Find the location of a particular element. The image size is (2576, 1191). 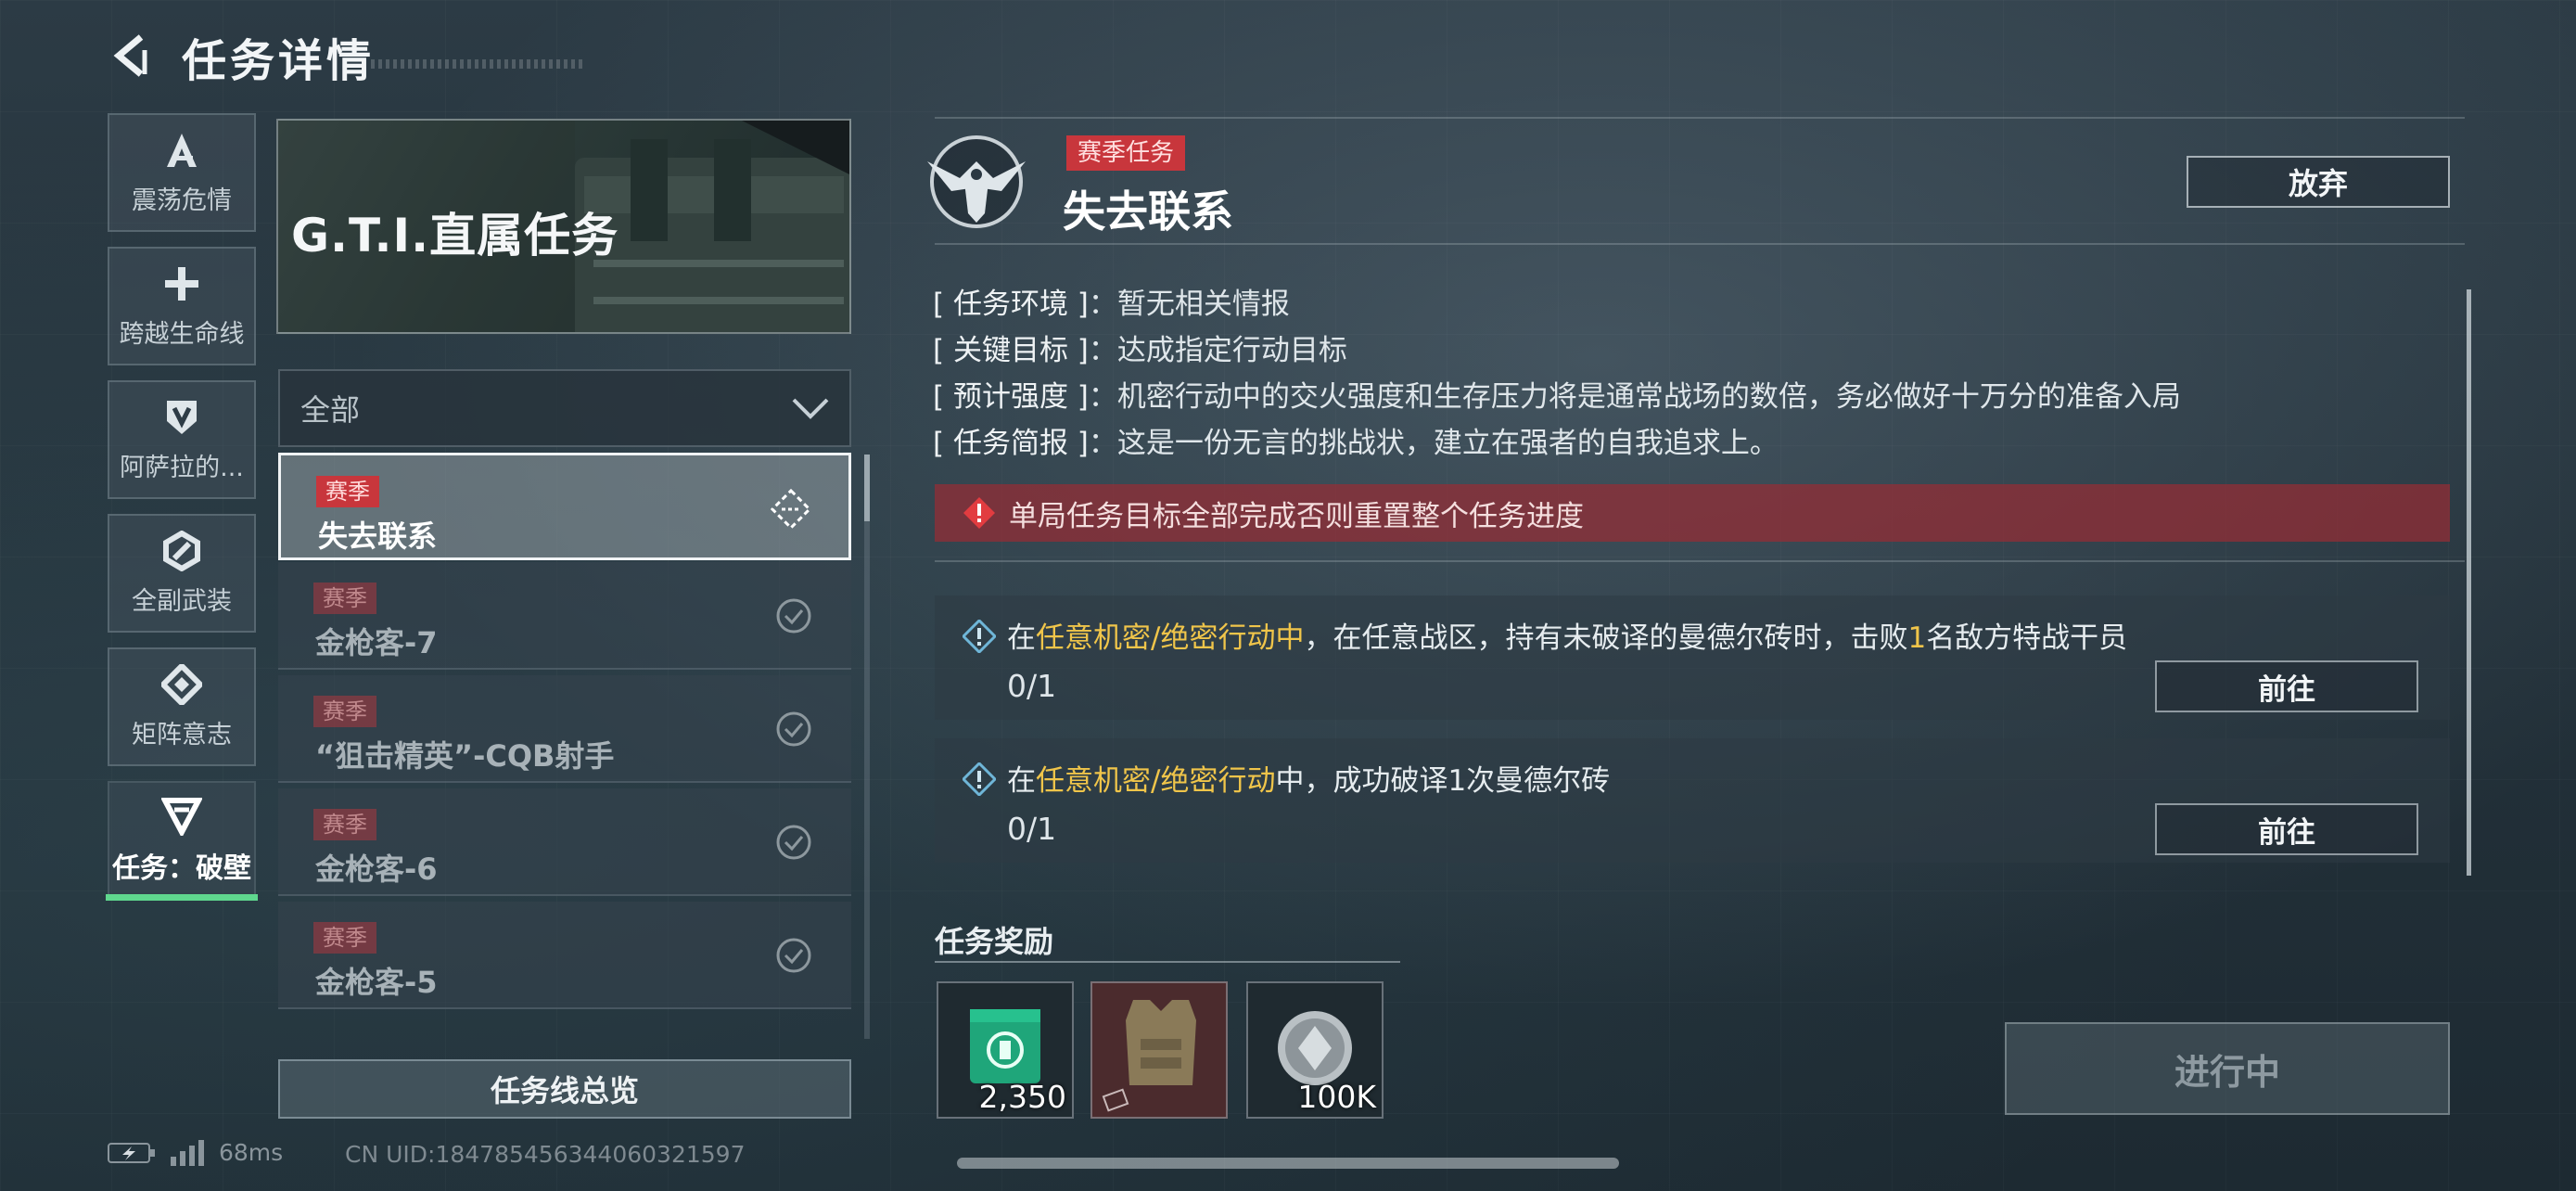

info-value: 机密行动中的交火强度和生存压力将是通常战场的数倍，务必做好十万分的准备入局 is located at coordinates (1648, 397).